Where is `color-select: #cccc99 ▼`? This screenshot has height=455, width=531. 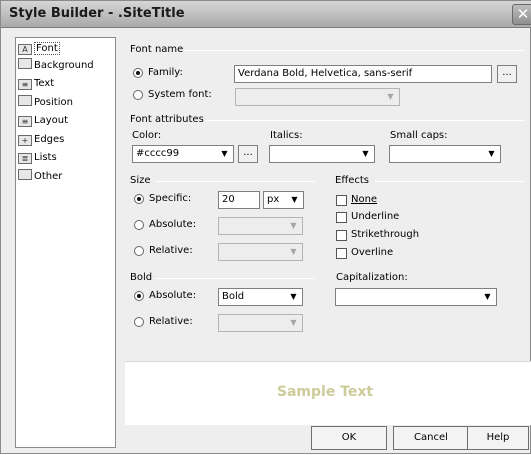 color-select: #cccc99 ▼ is located at coordinates (183, 154).